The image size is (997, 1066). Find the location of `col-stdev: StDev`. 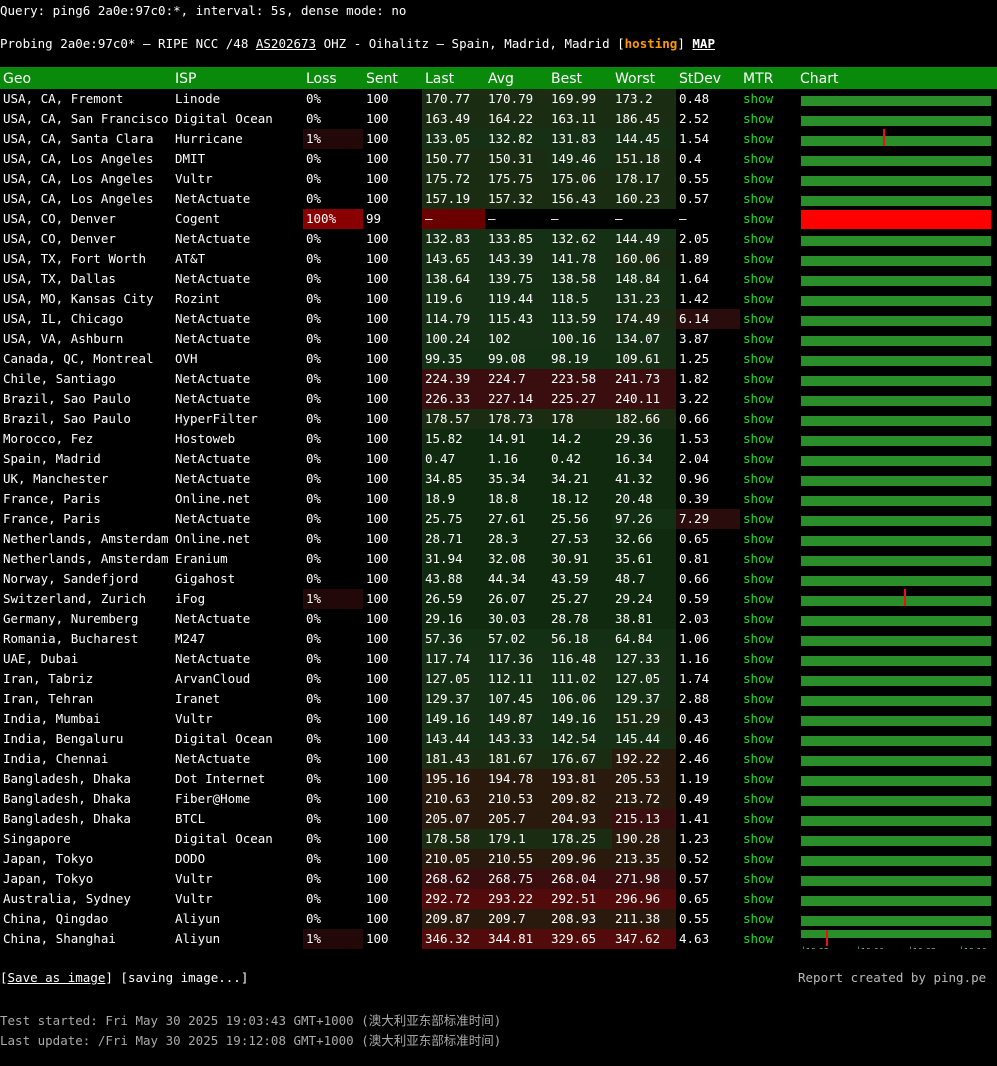

col-stdev: StDev is located at coordinates (708, 78).